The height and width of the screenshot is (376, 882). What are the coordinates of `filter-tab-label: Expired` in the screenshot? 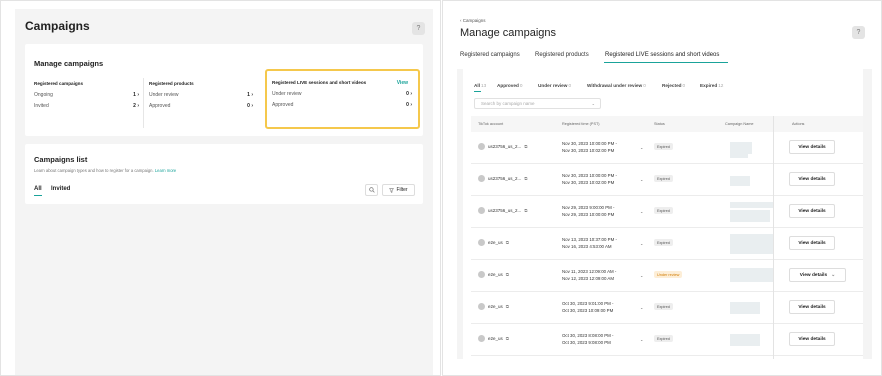 It's located at (709, 85).